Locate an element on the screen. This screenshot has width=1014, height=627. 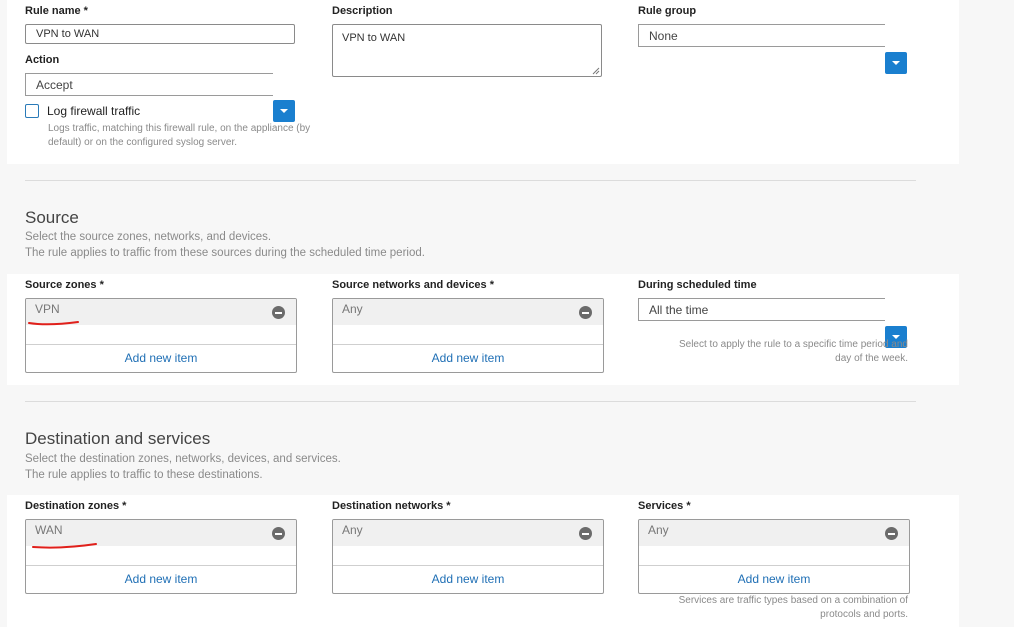
add-service-button: Add new item is located at coordinates (774, 579).